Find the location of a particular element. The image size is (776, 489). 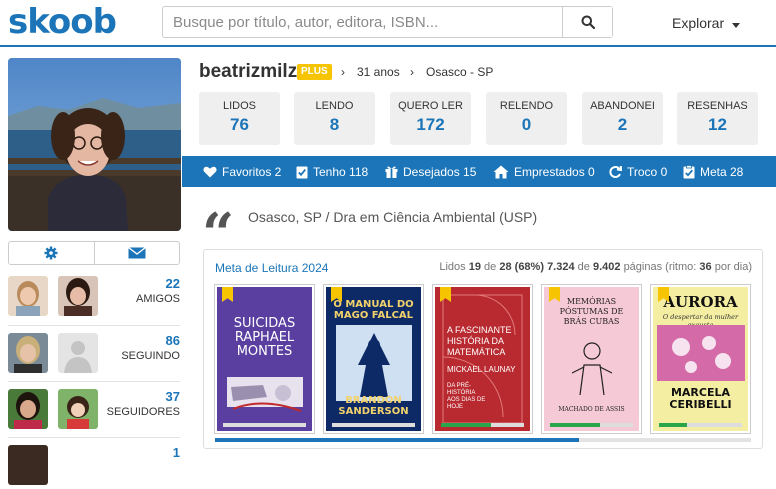

favorites-link: Favoritos 2 is located at coordinates (242, 171).